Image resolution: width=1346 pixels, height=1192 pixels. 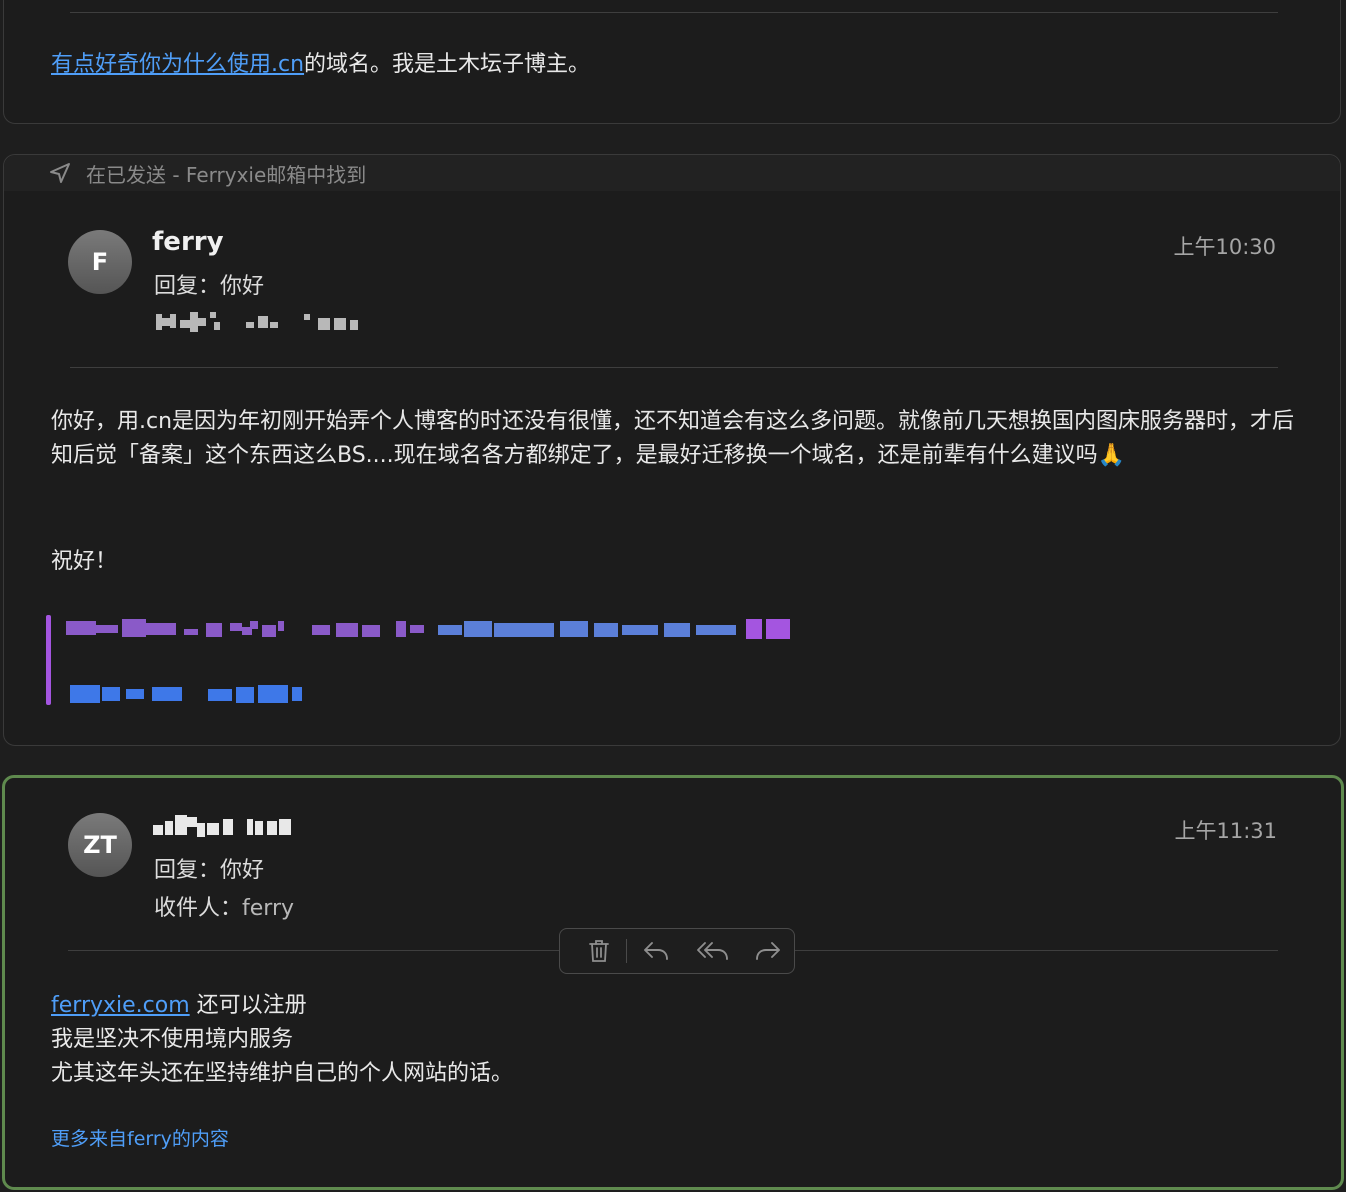 I want to click on message-card-1: 有点好奇你为什么使用.cn的域名。我是土木坛子博主。, so click(x=672, y=62).